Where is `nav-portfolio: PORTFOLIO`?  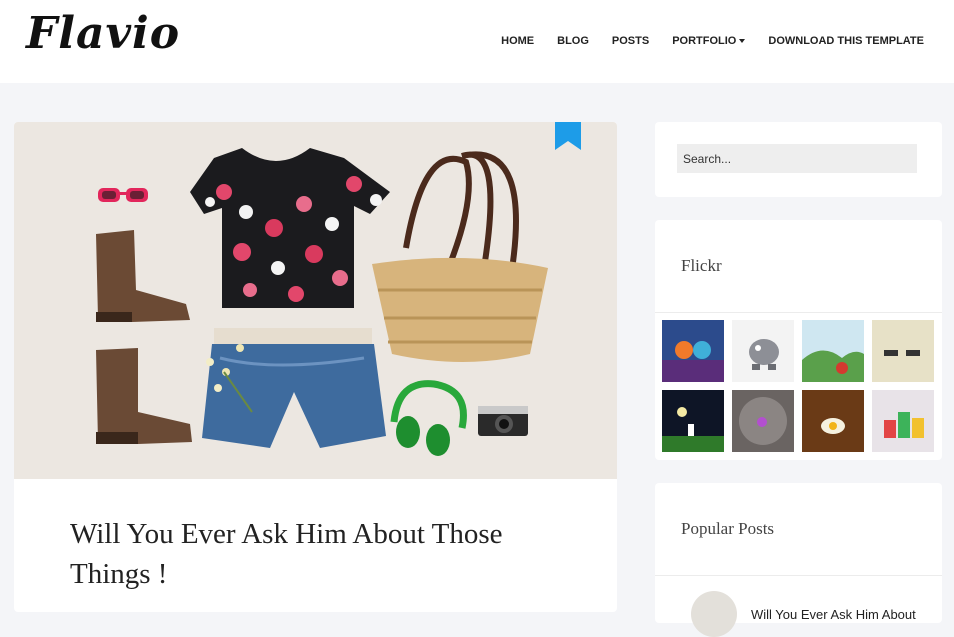
nav-portfolio: PORTFOLIO is located at coordinates (709, 41).